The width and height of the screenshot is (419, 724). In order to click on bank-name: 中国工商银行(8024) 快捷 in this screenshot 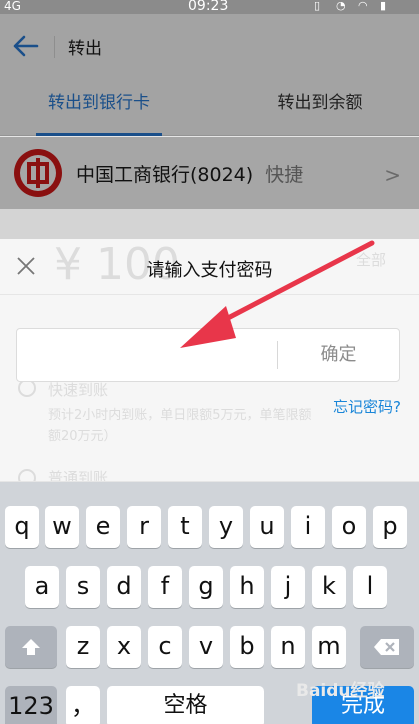, I will do `click(189, 173)`.